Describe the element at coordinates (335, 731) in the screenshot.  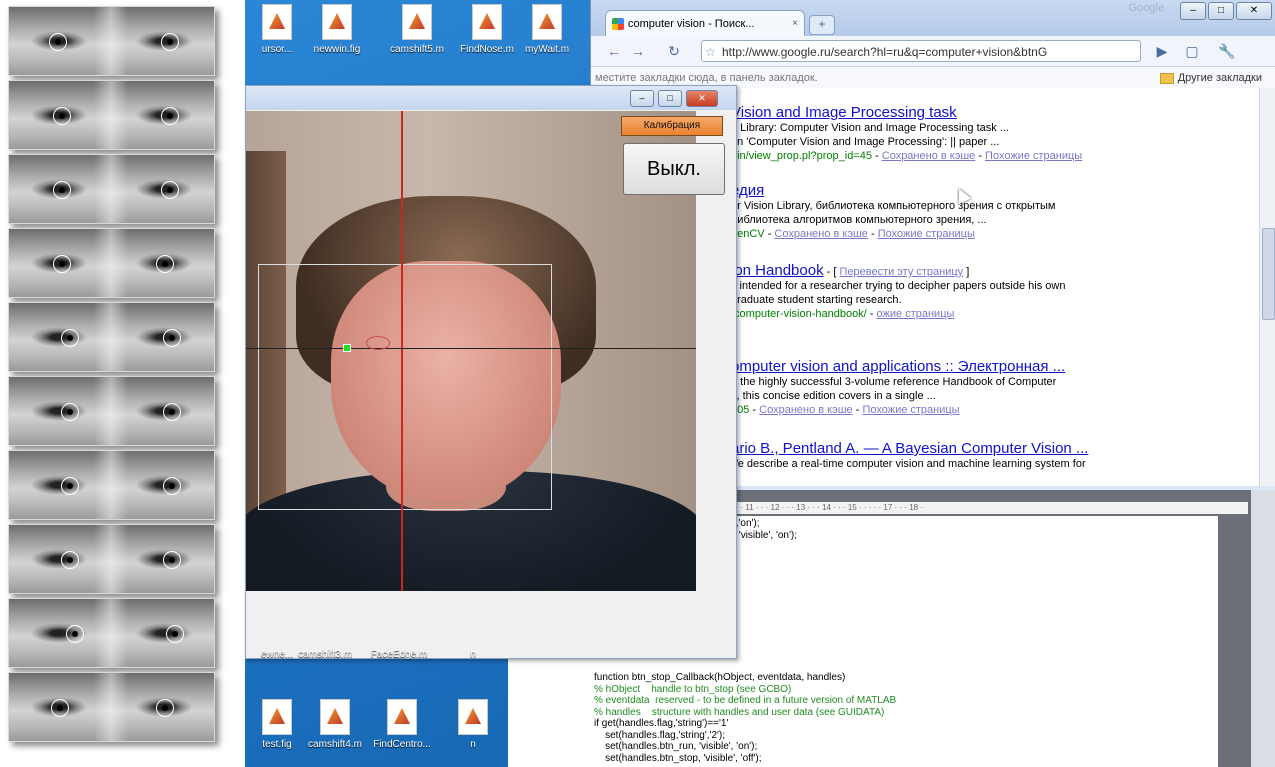
I see `desktop-icon: camshift4.m` at that location.